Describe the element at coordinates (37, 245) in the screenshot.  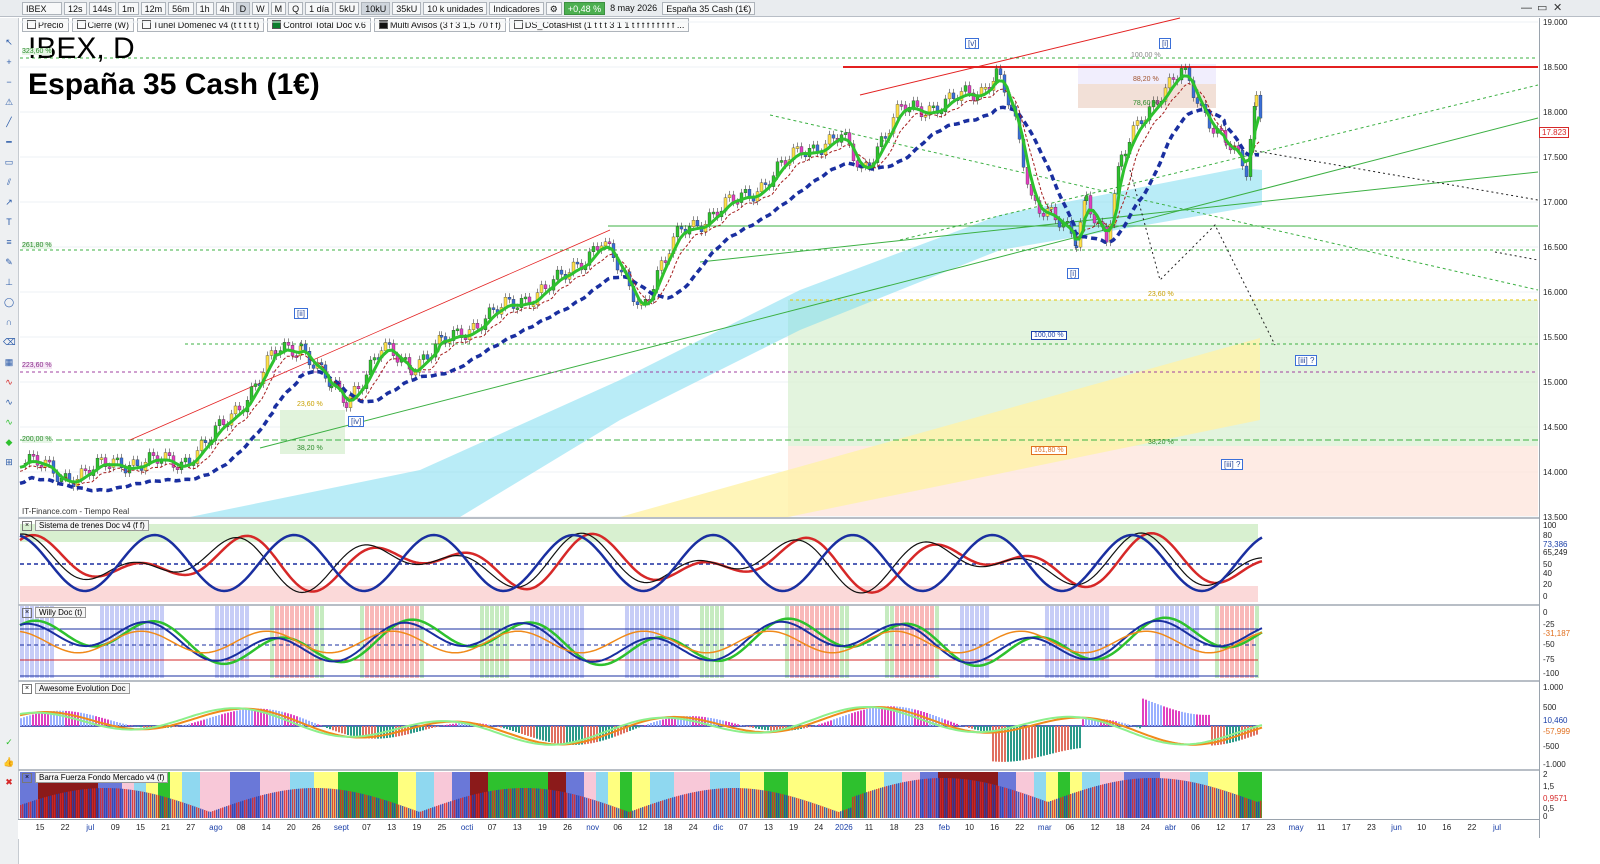
I see `fib-label: 261,80 %` at that location.